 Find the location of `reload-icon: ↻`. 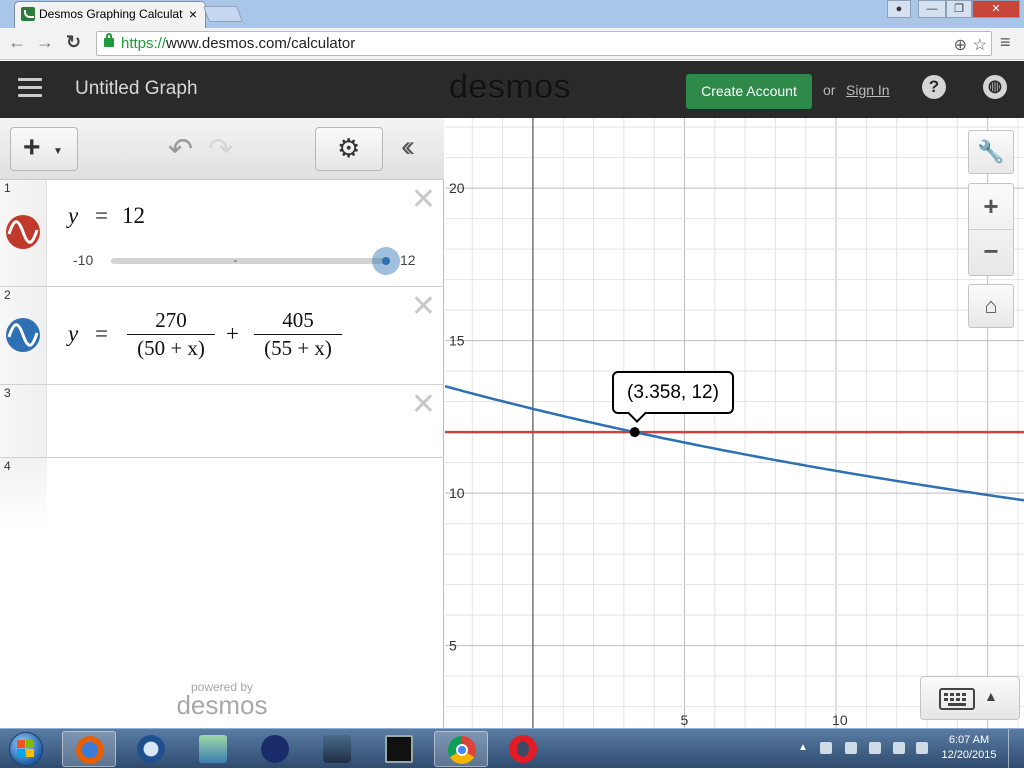

reload-icon: ↻ is located at coordinates (73, 42).